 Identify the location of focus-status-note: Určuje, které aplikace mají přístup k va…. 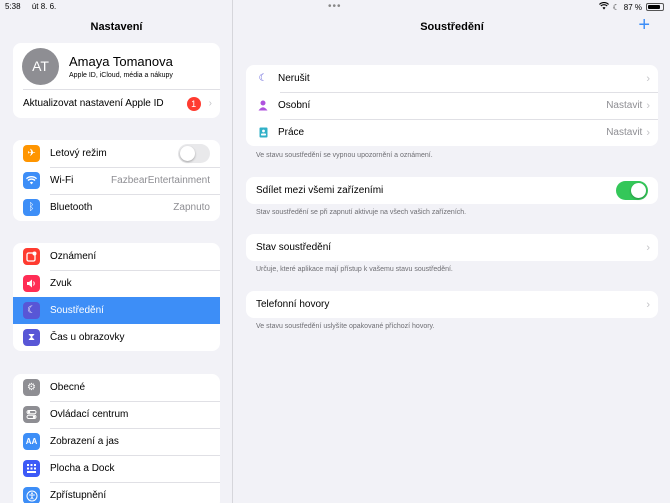
(354, 269).